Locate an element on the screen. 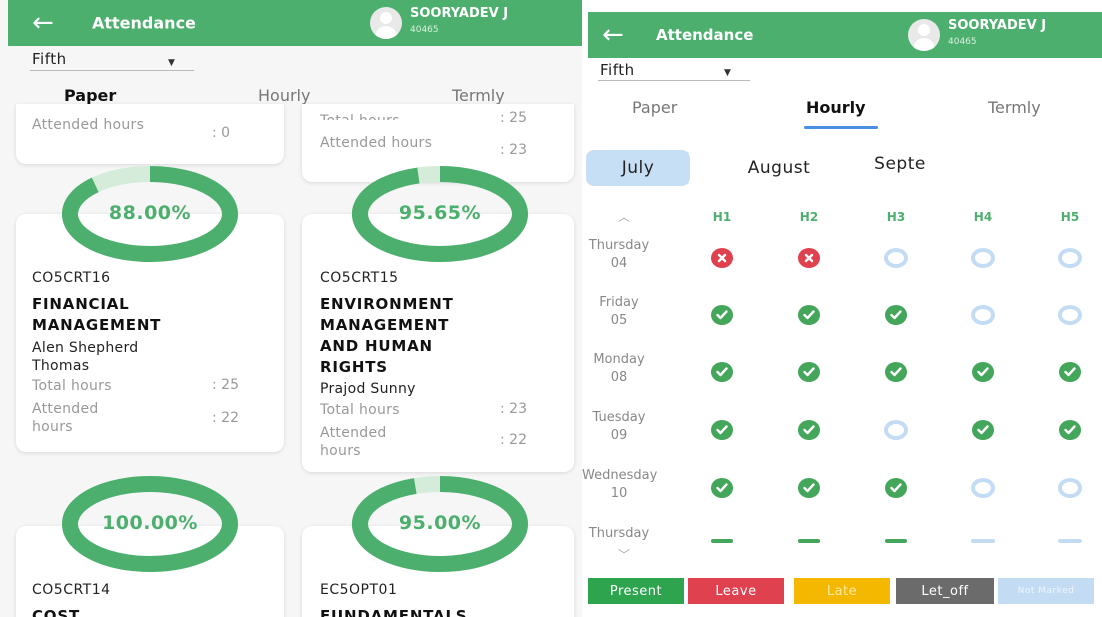 The width and height of the screenshot is (1102, 617). legend-leave: Leave is located at coordinates (736, 591).